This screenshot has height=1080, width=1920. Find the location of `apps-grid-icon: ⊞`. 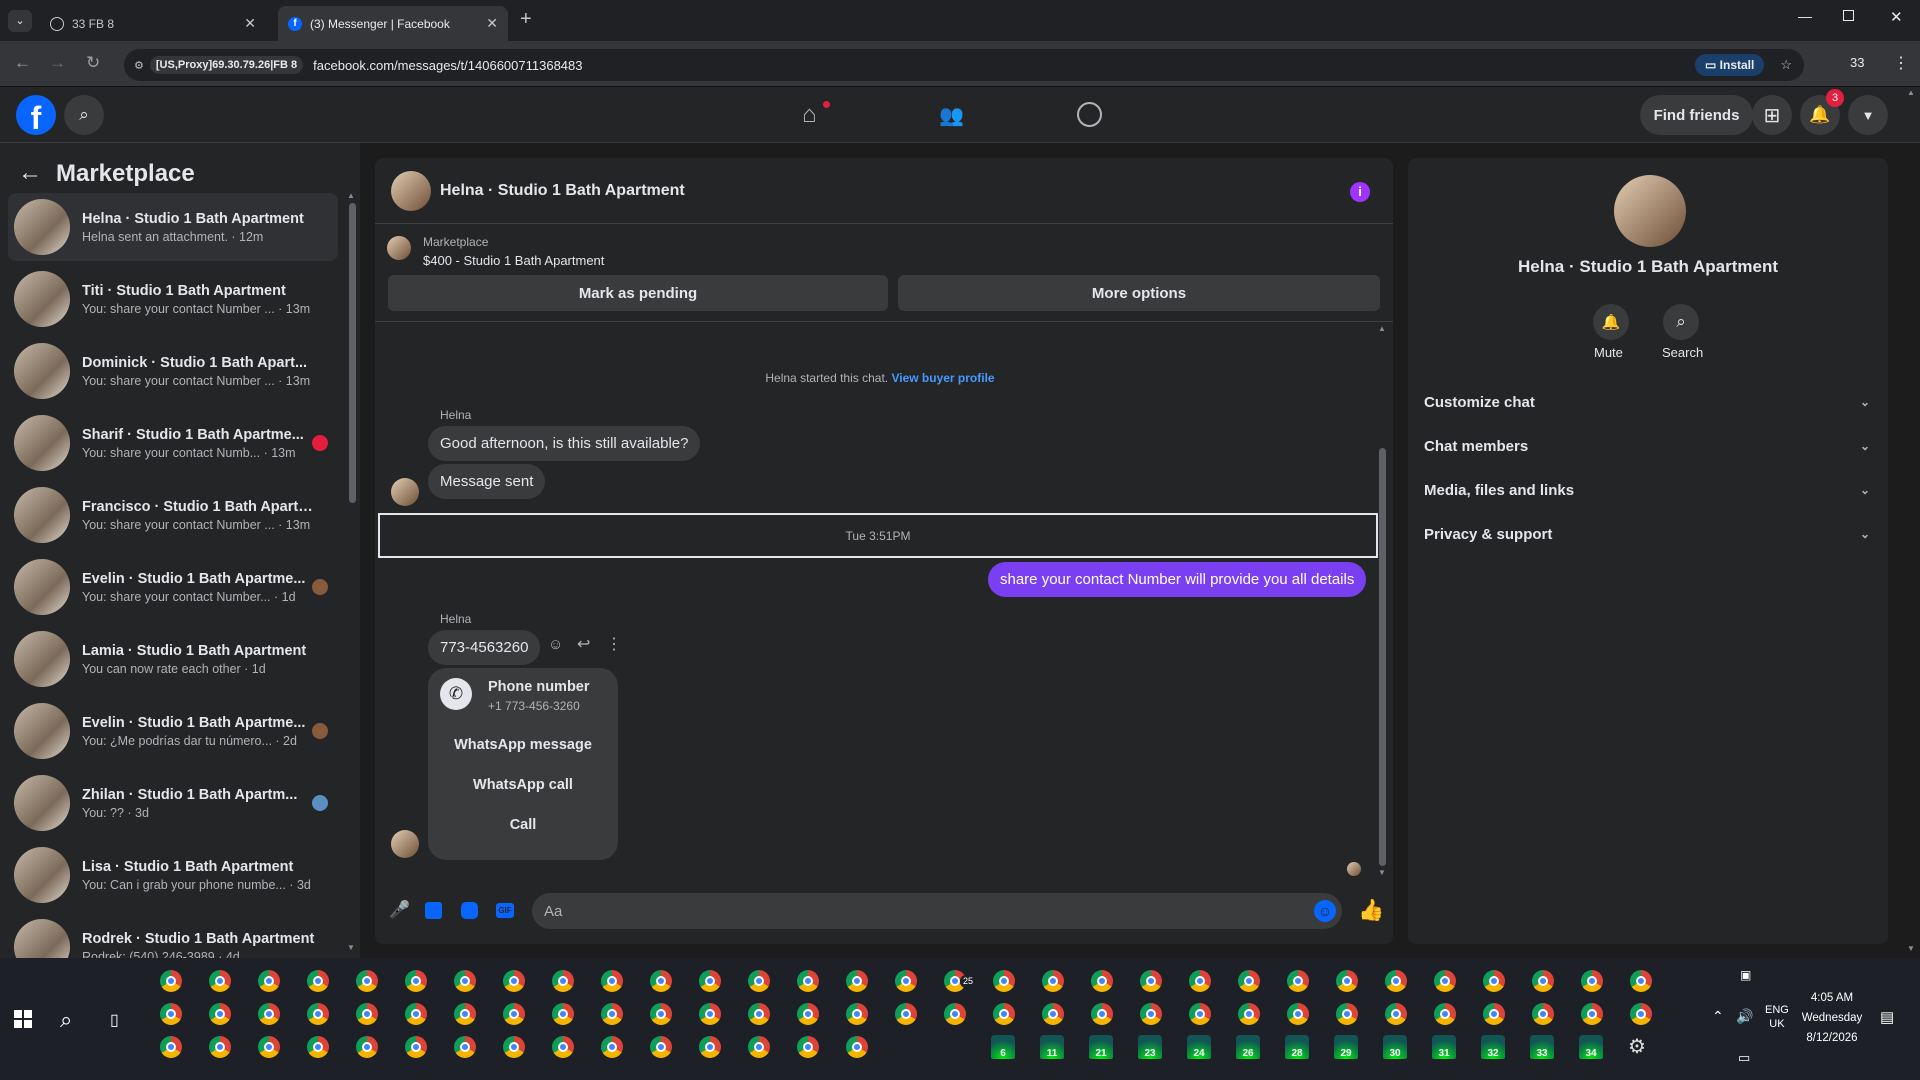

apps-grid-icon: ⊞ is located at coordinates (1772, 115).